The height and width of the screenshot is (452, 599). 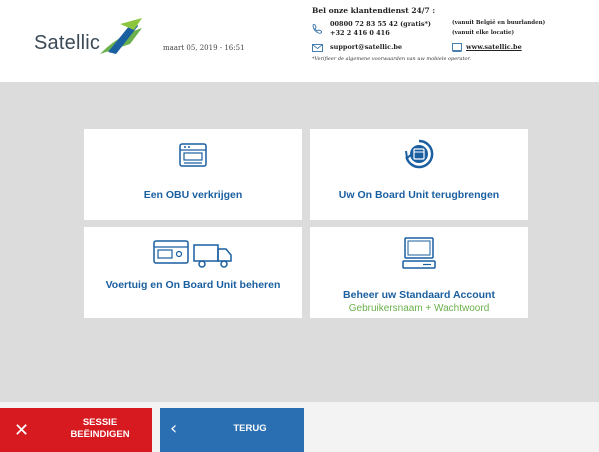 What do you see at coordinates (317, 48) in the screenshot?
I see `mail-icon` at bounding box center [317, 48].